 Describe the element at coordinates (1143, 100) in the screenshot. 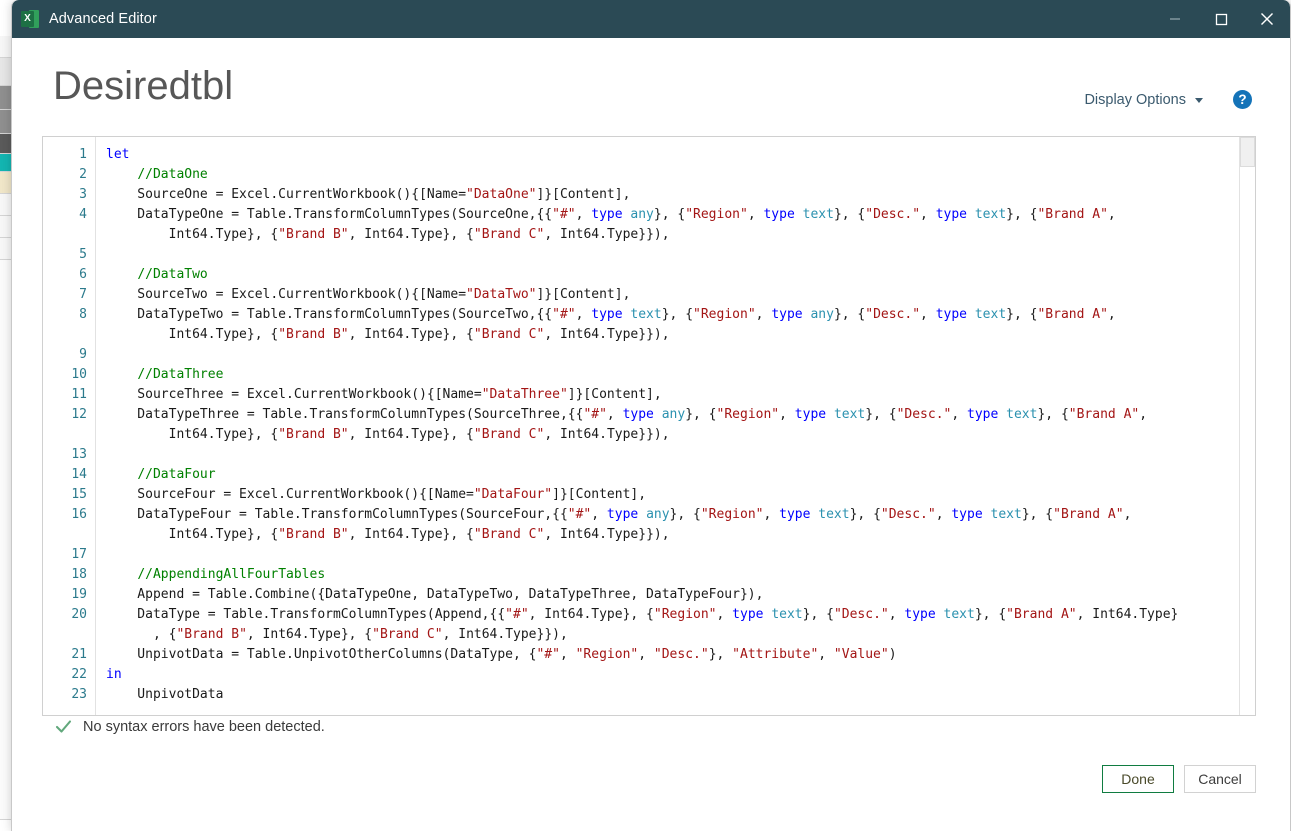

I see `display-options-dropdown: Display Options` at that location.